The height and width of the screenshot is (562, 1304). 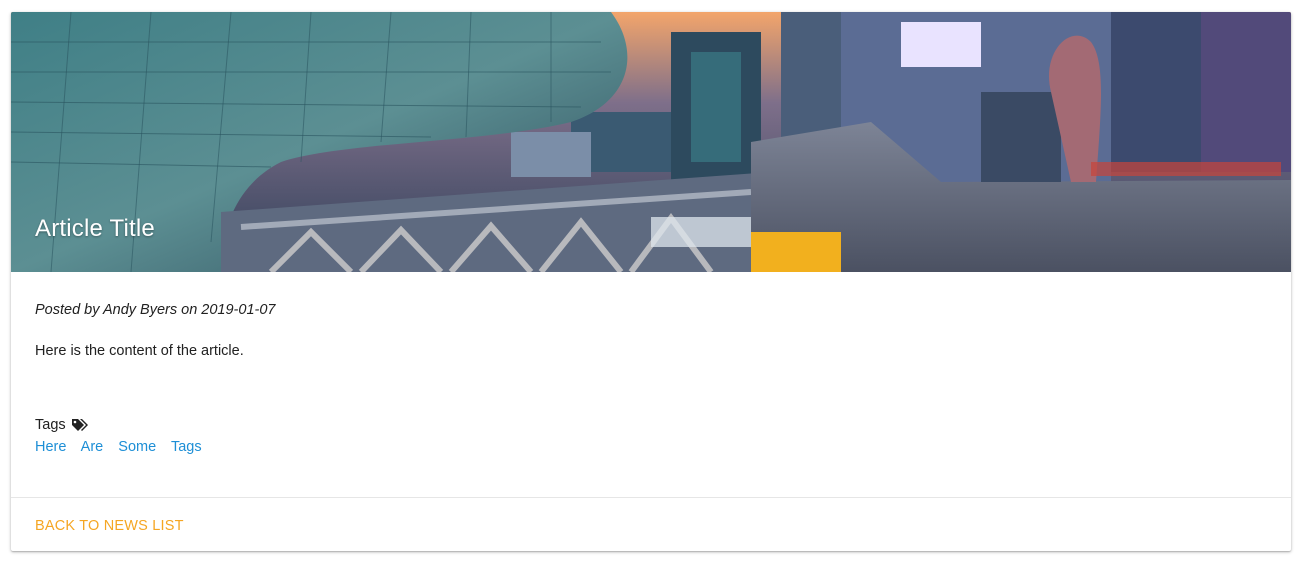 What do you see at coordinates (137, 447) in the screenshot?
I see `tag-link-some: Some` at bounding box center [137, 447].